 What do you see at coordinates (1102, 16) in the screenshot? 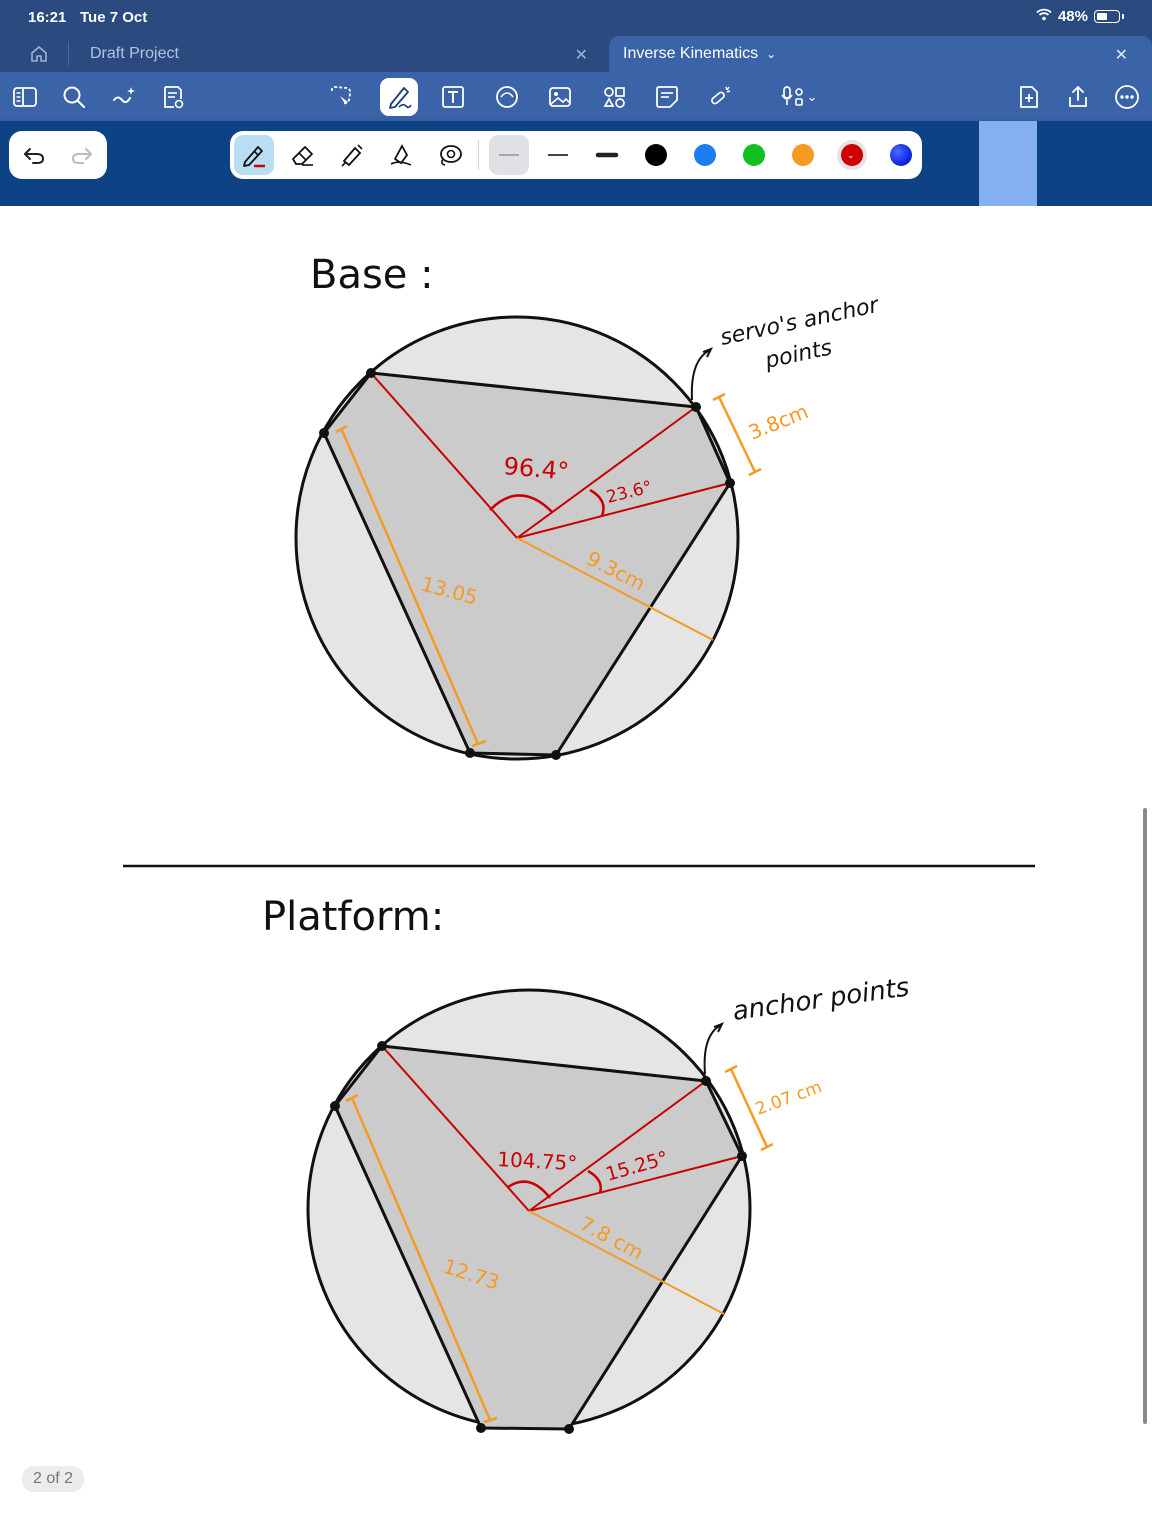
I see `battery-level` at bounding box center [1102, 16].